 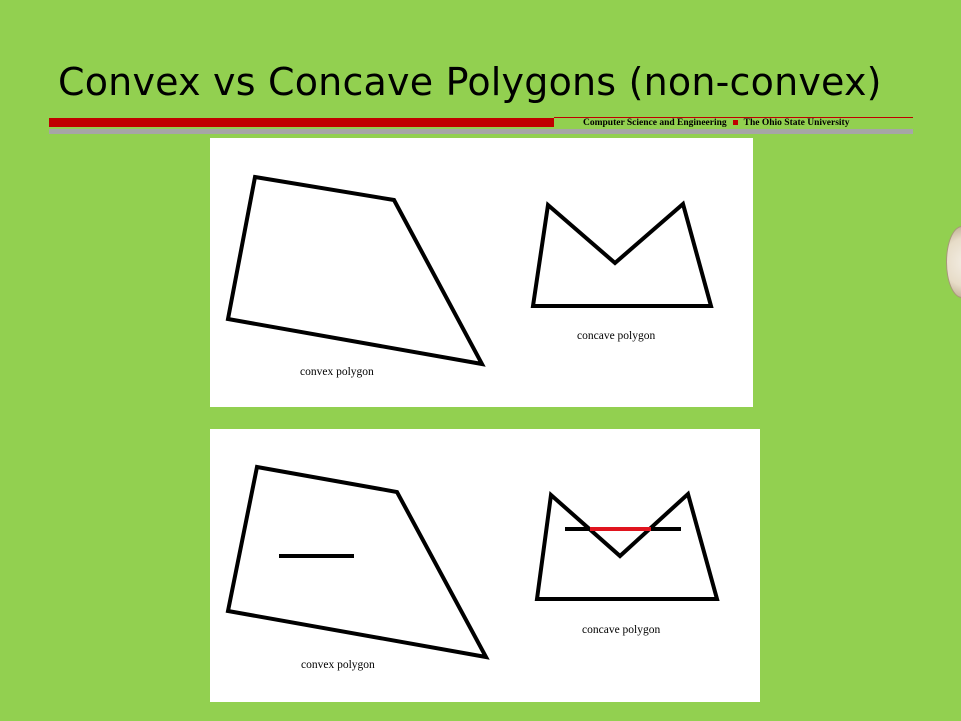 I want to click on slide-title: Convex vs Concave Polygons (non-convex), so click(x=470, y=82).